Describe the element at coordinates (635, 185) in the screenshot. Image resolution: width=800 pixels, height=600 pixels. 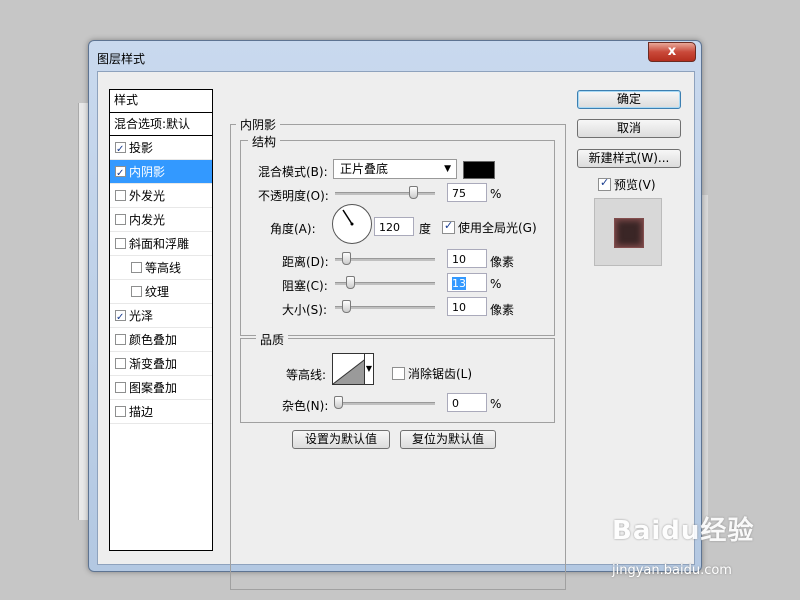
I see `preview-label: 预览(V)` at that location.